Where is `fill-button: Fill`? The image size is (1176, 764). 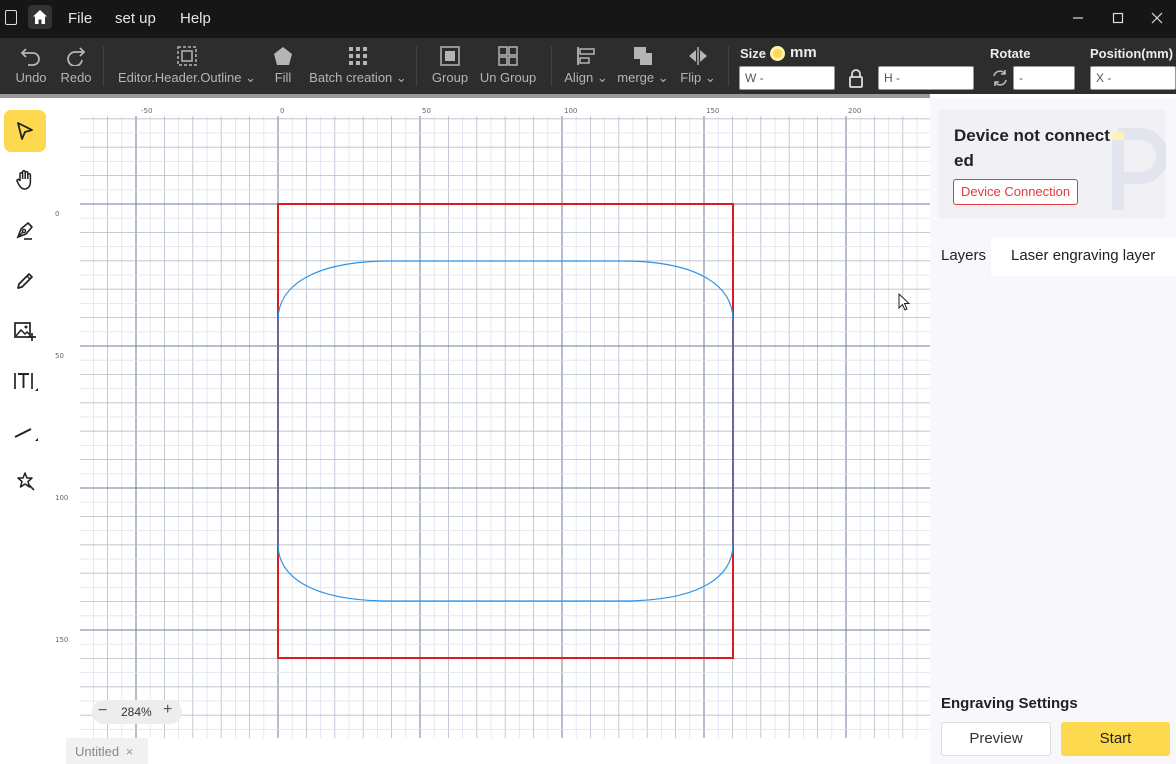 fill-button: Fill is located at coordinates (283, 66).